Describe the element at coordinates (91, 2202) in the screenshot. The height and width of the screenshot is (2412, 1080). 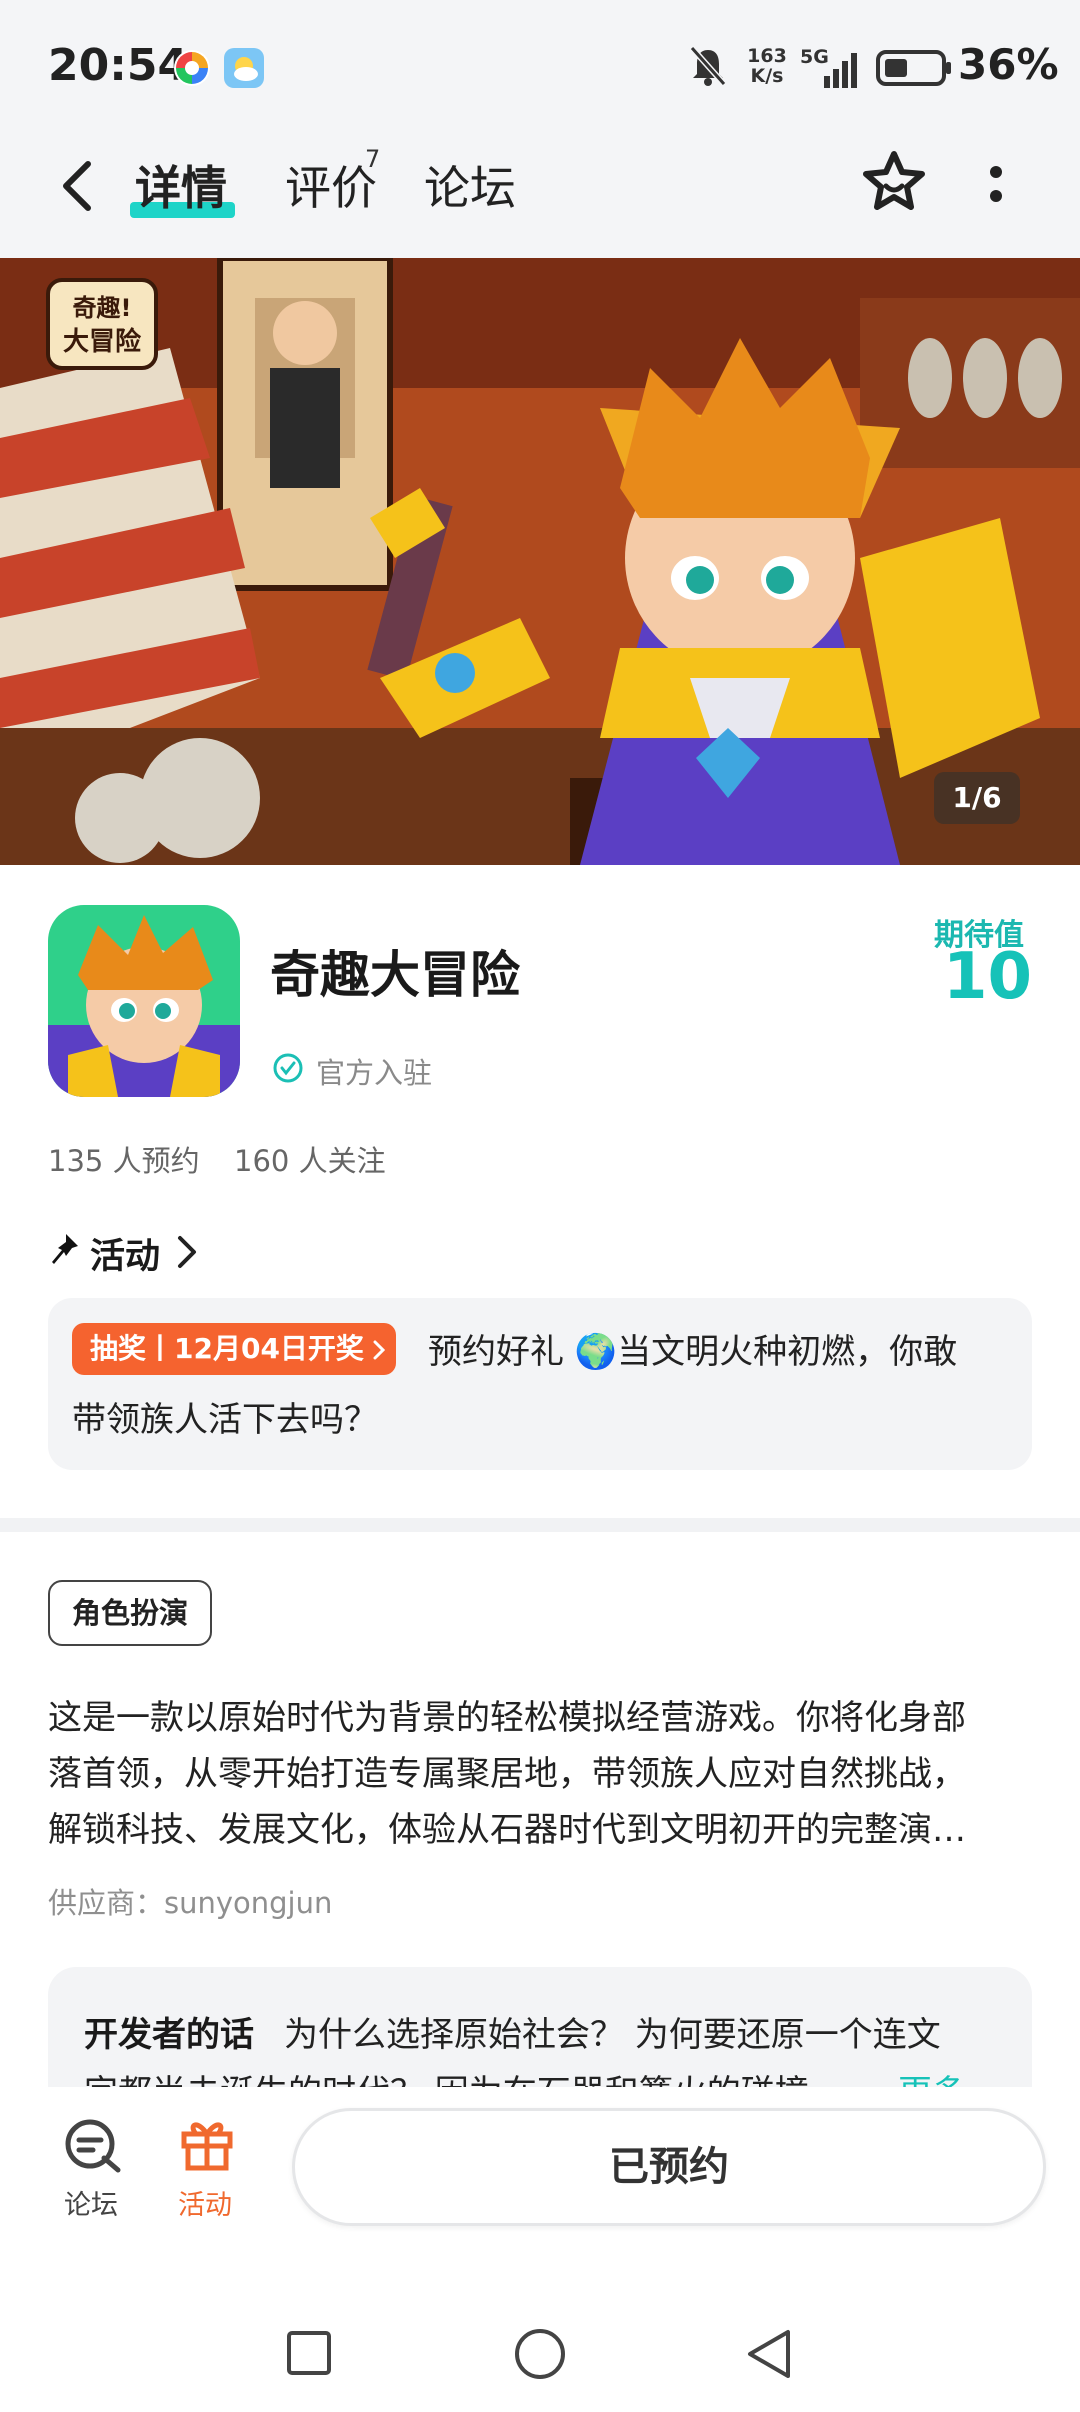
I see `nav-forum-label: 论坛` at that location.